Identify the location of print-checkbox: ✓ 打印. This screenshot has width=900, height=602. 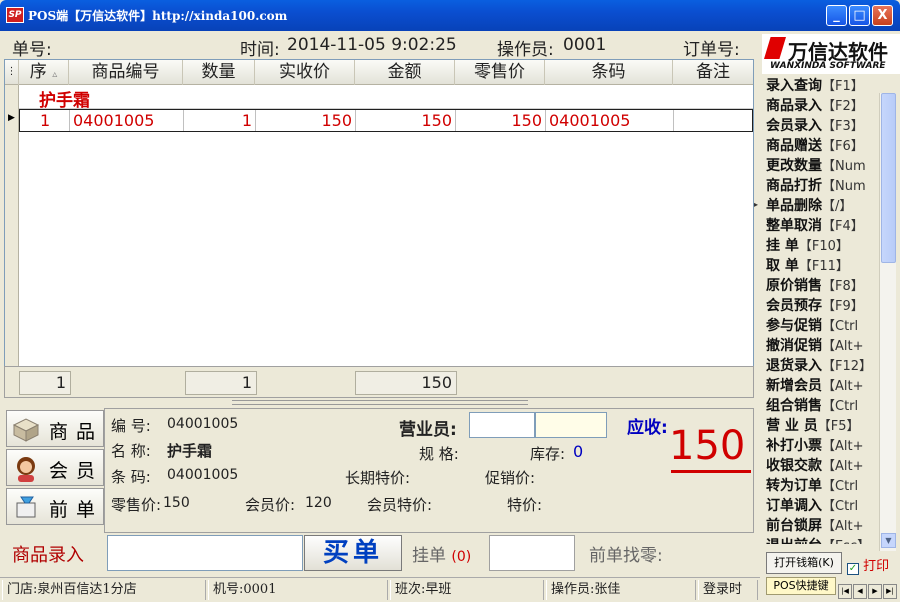
(868, 565).